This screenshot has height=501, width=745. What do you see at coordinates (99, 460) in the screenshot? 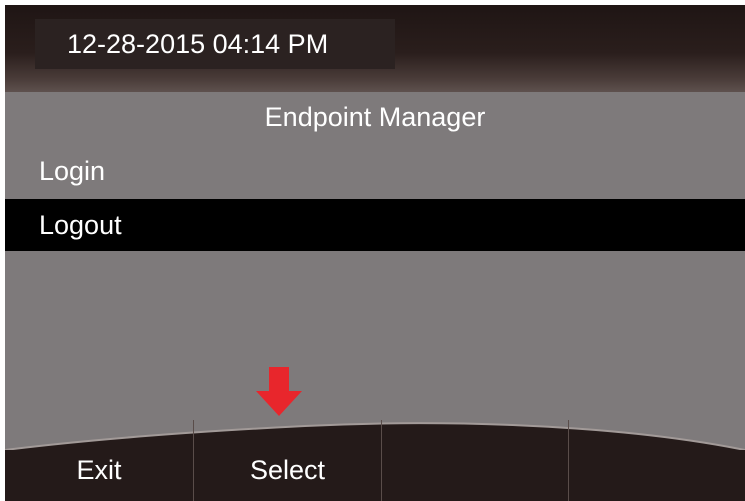
I see `softkey-exit-button: Exit` at bounding box center [99, 460].